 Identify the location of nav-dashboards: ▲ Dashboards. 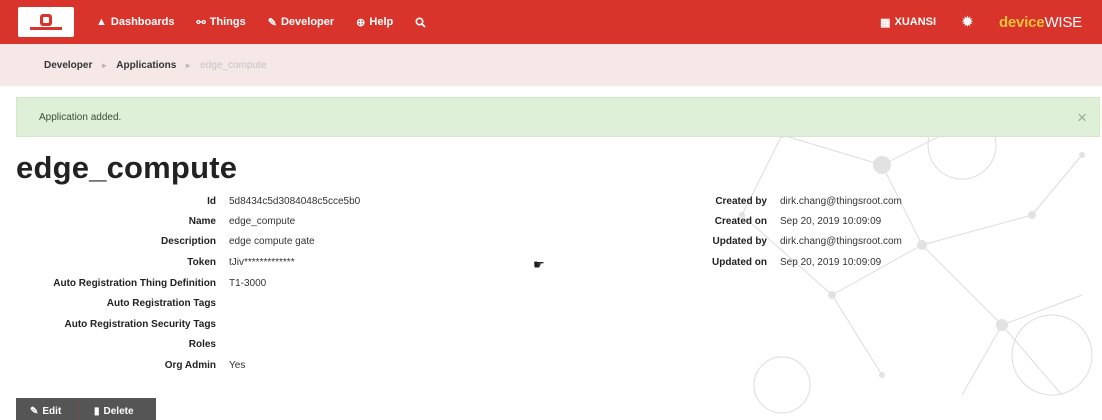
(135, 22).